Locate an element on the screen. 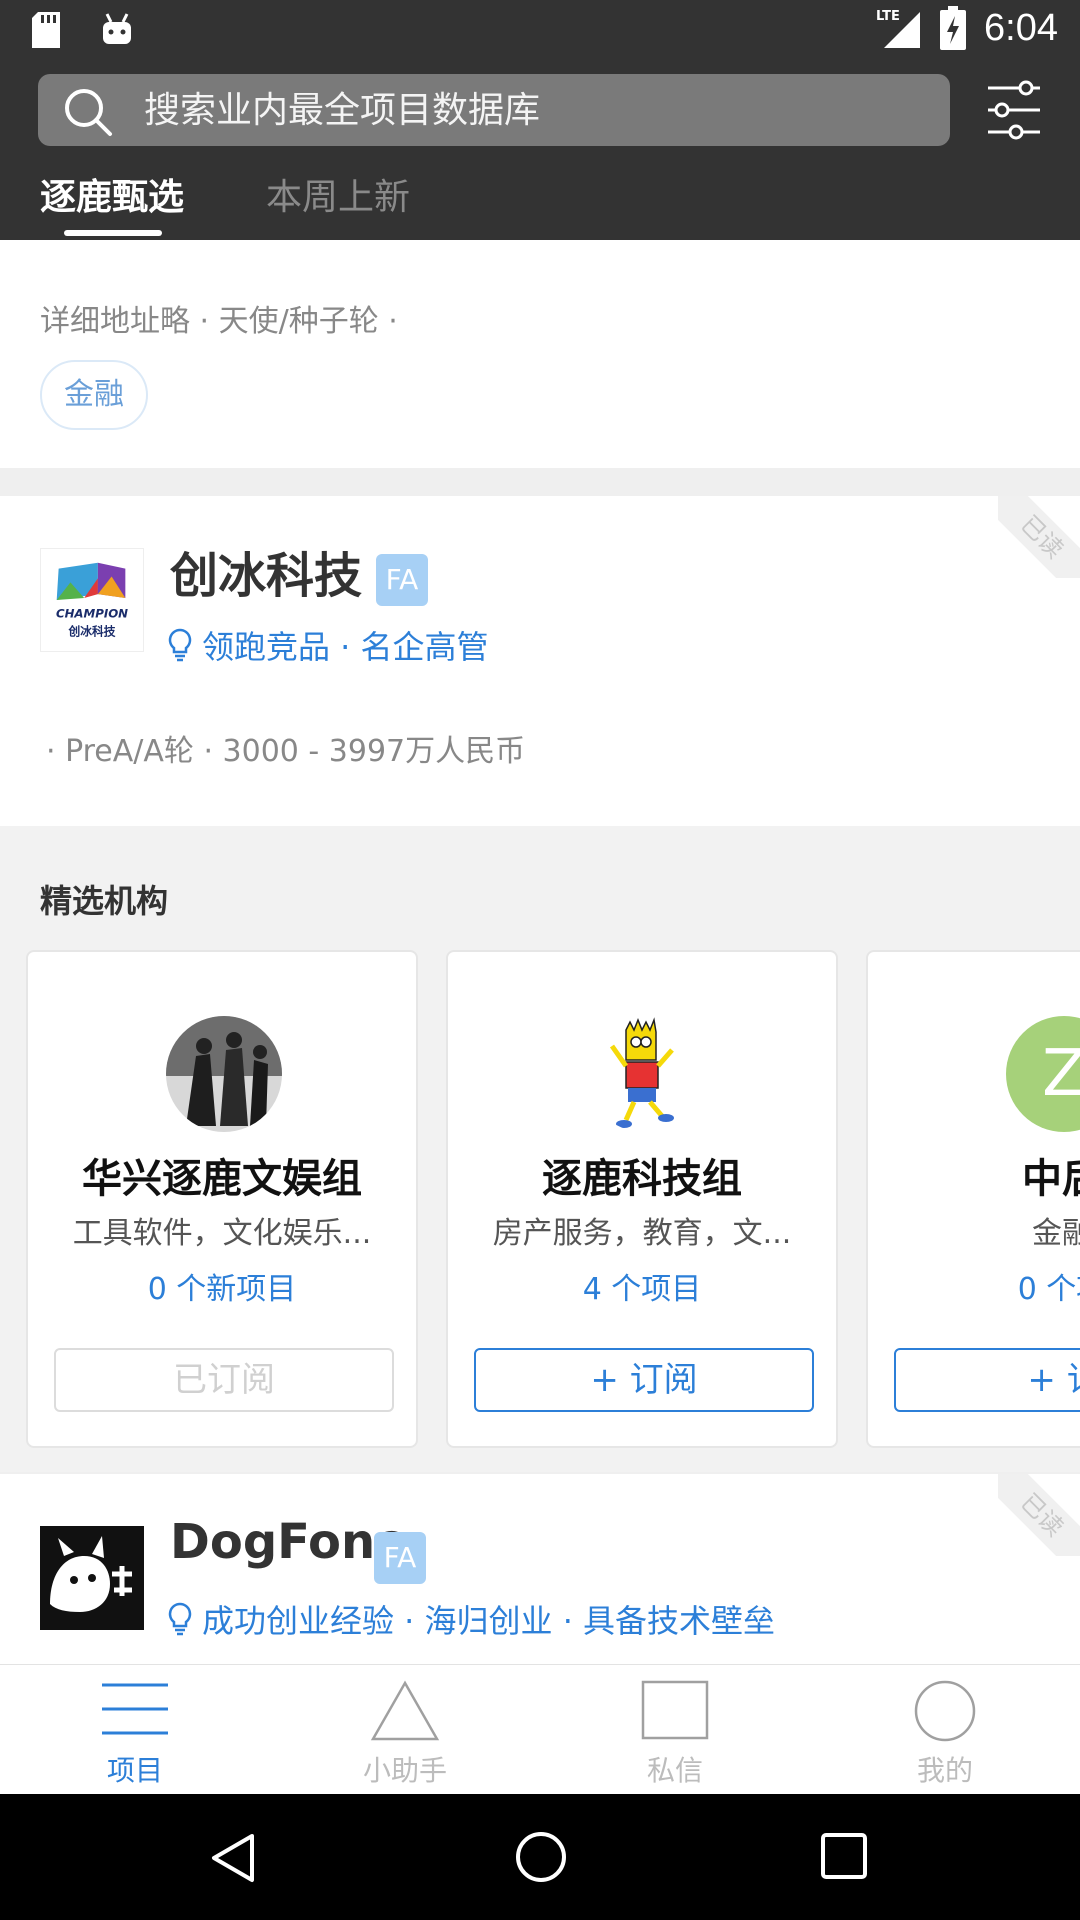 Image resolution: width=1080 pixels, height=1920 pixels. sd-card-icon is located at coordinates (46, 30).